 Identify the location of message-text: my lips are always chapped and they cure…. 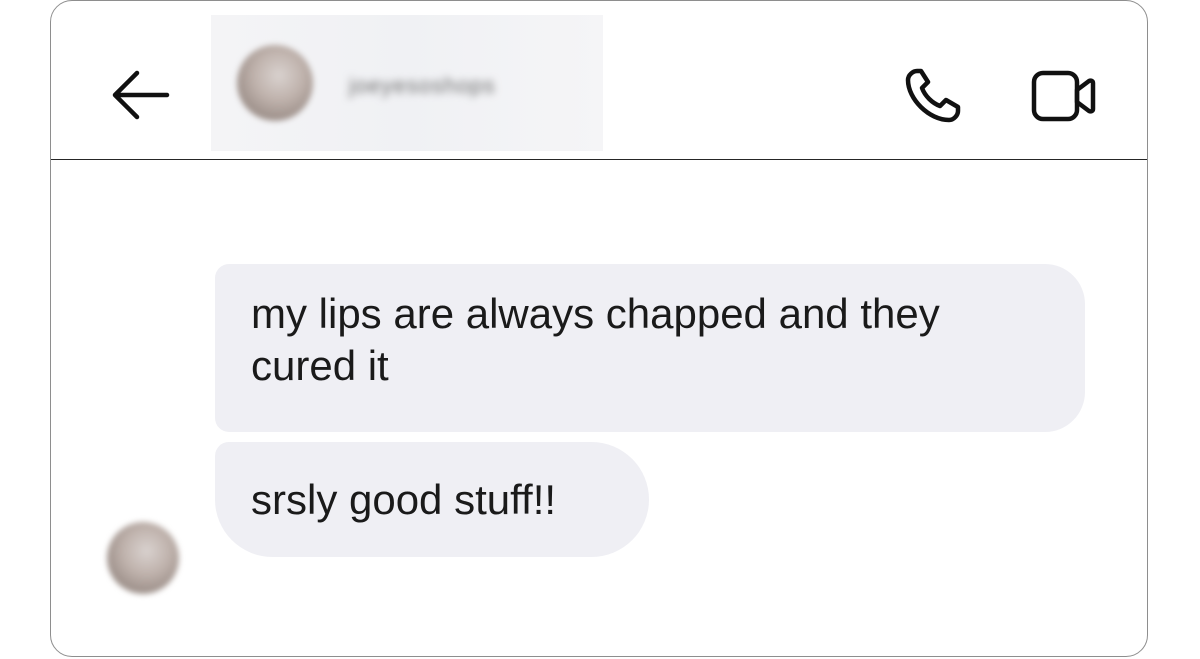
(595, 339).